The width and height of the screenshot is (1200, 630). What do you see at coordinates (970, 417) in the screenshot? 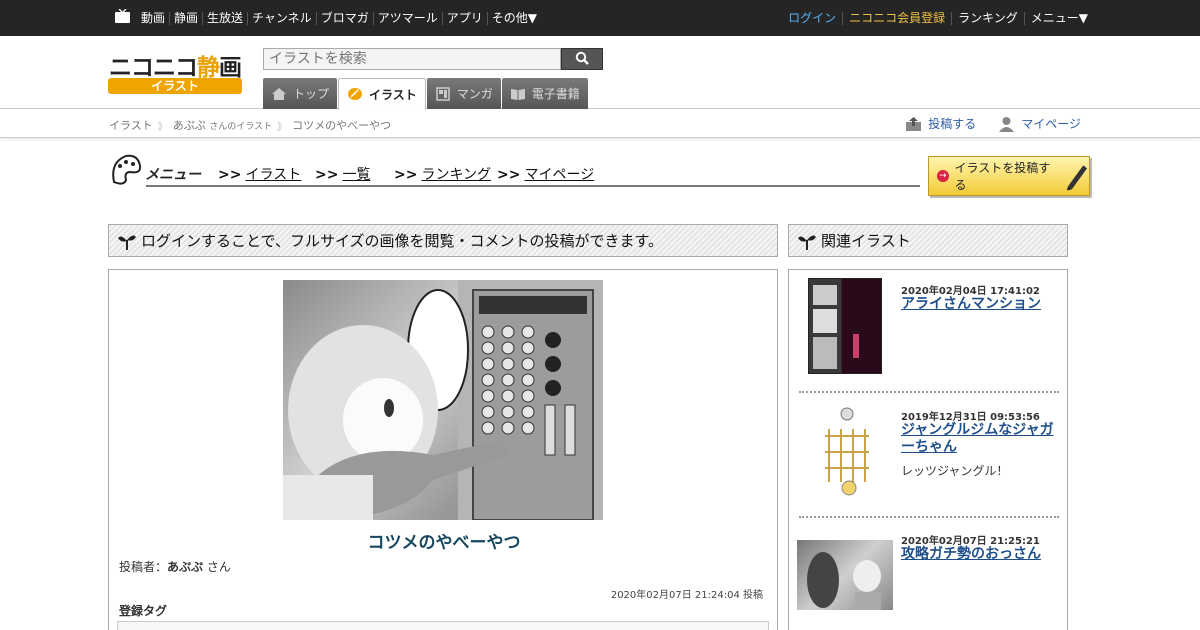
I see `related-date: 2019年12月31日 09:53:56` at bounding box center [970, 417].